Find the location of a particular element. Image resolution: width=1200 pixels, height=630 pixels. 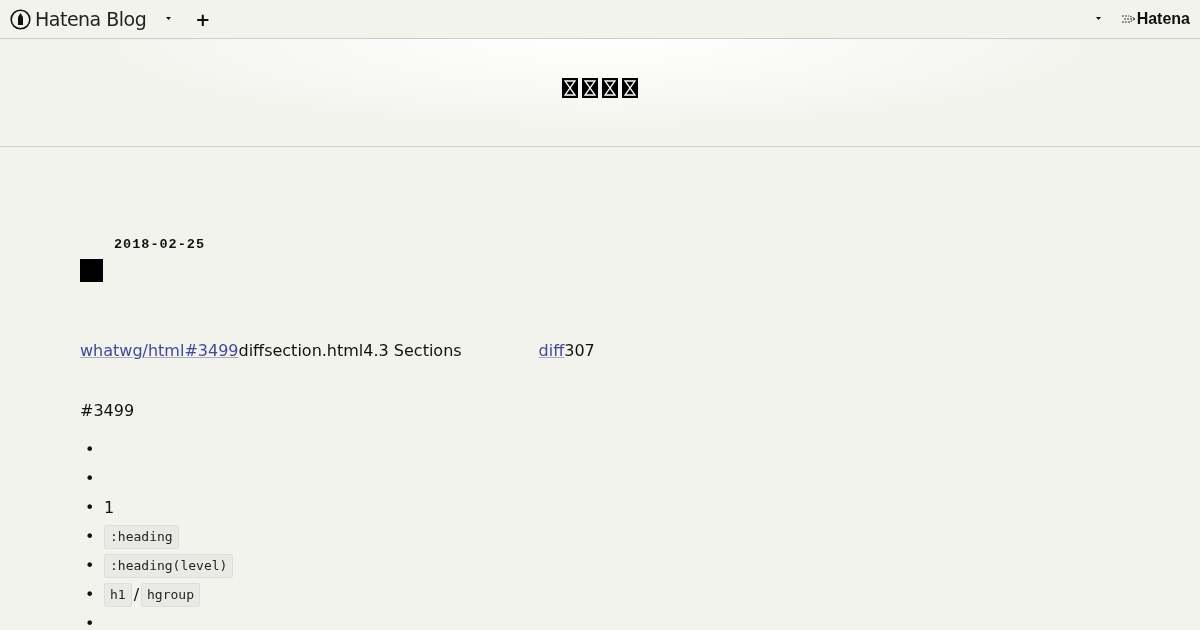

body-text: 1 is located at coordinates (109, 507).